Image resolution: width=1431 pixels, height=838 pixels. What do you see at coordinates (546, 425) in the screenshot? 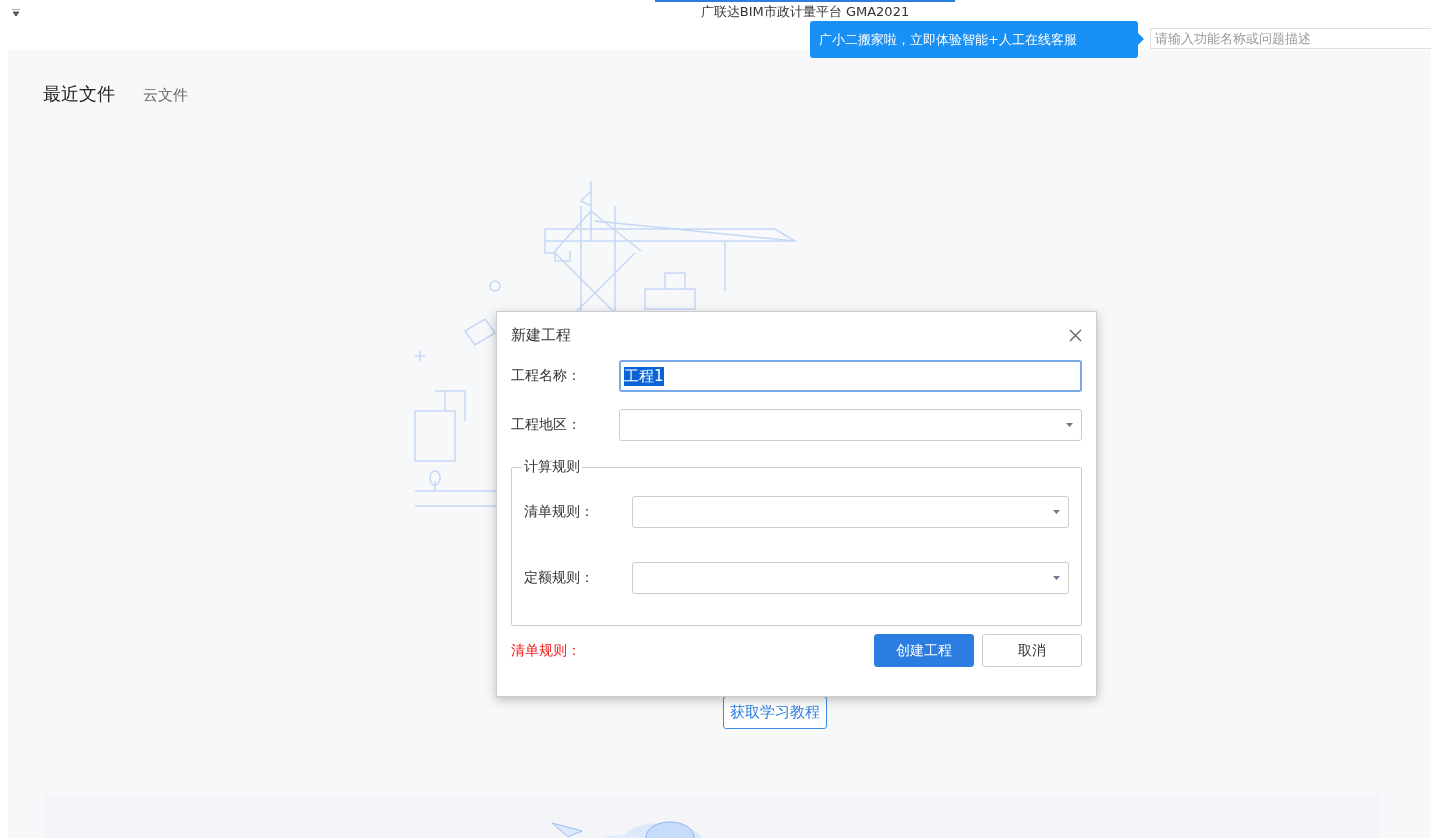
I see `field-label: 工程地区：` at bounding box center [546, 425].